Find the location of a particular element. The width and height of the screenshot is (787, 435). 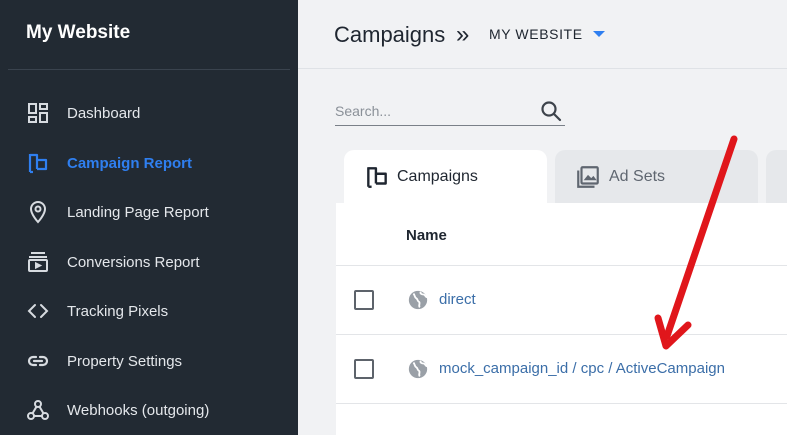

sidebar-item-landing-page-report: Landing Page Report is located at coordinates (149, 212).